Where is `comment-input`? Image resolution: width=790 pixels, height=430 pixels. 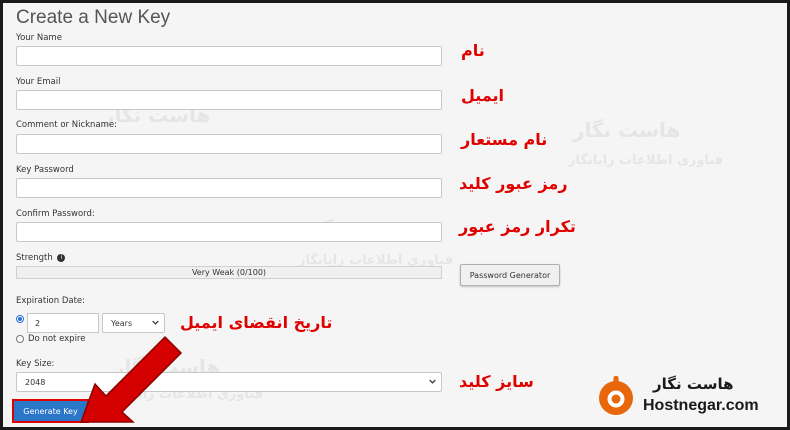
comment-input is located at coordinates (229, 144).